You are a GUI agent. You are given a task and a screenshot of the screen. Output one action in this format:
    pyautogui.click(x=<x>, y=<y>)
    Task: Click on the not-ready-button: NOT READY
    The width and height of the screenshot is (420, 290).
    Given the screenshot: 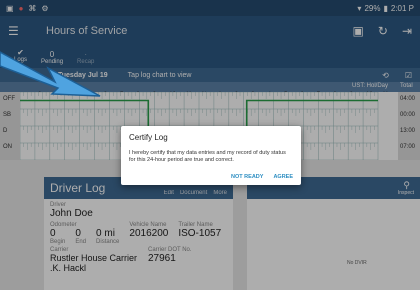 What is the action you would take?
    pyautogui.click(x=247, y=177)
    